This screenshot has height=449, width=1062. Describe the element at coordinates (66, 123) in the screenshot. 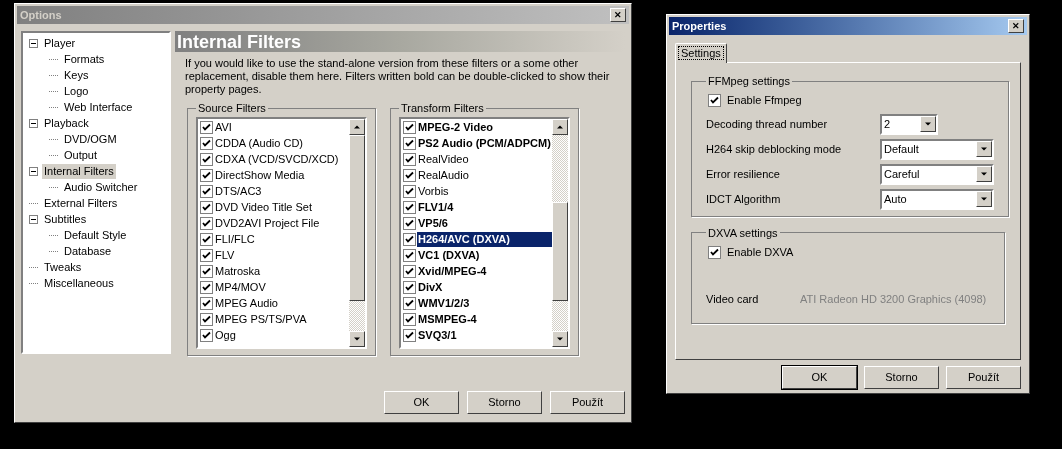

I see `tree-item: Playback` at that location.